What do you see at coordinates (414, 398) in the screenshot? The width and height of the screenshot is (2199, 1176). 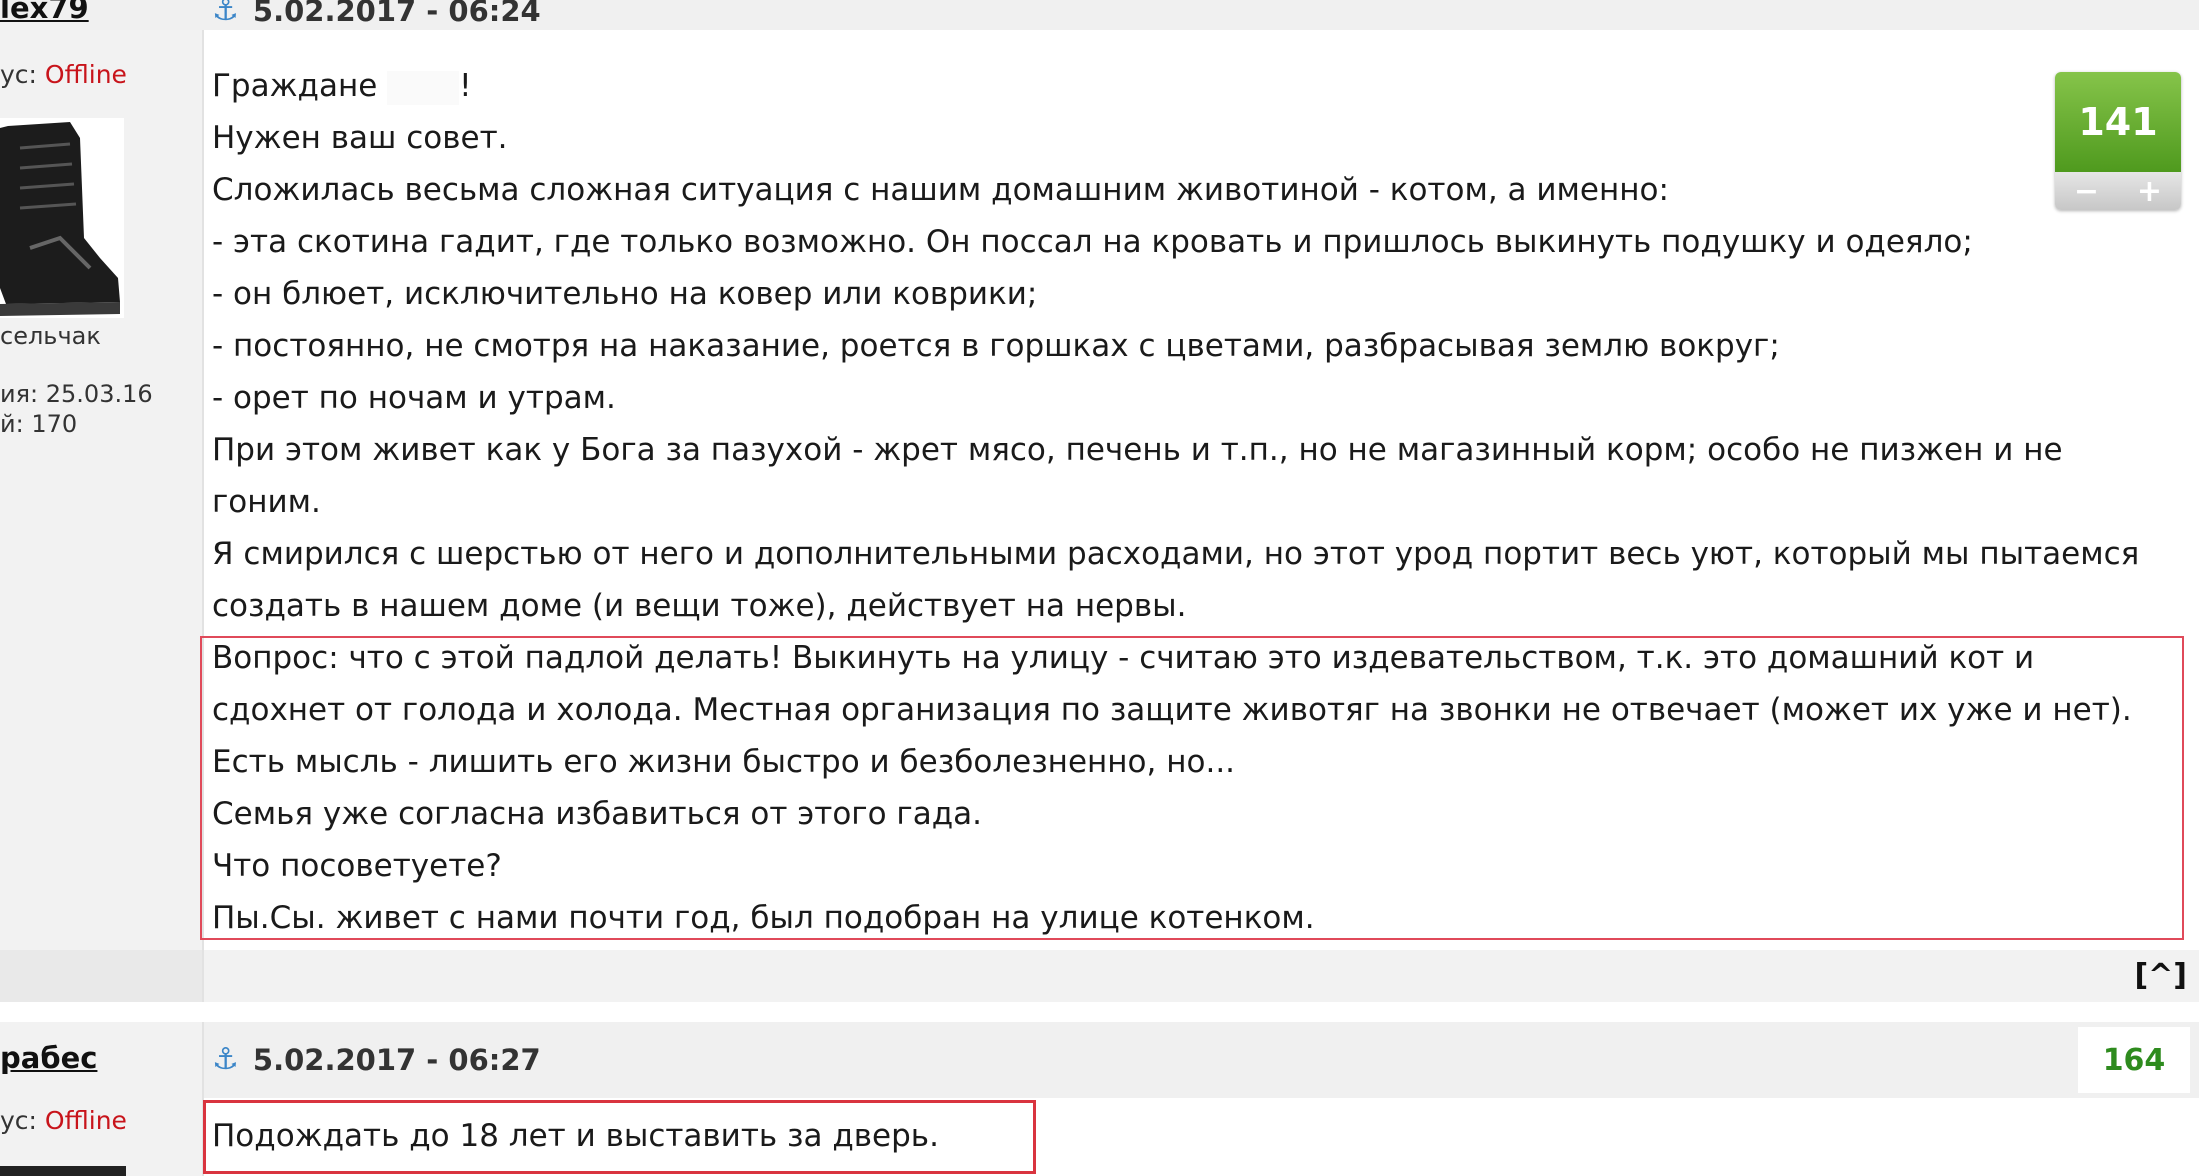 I see `post-line: - орет по ночам и утрам.` at bounding box center [414, 398].